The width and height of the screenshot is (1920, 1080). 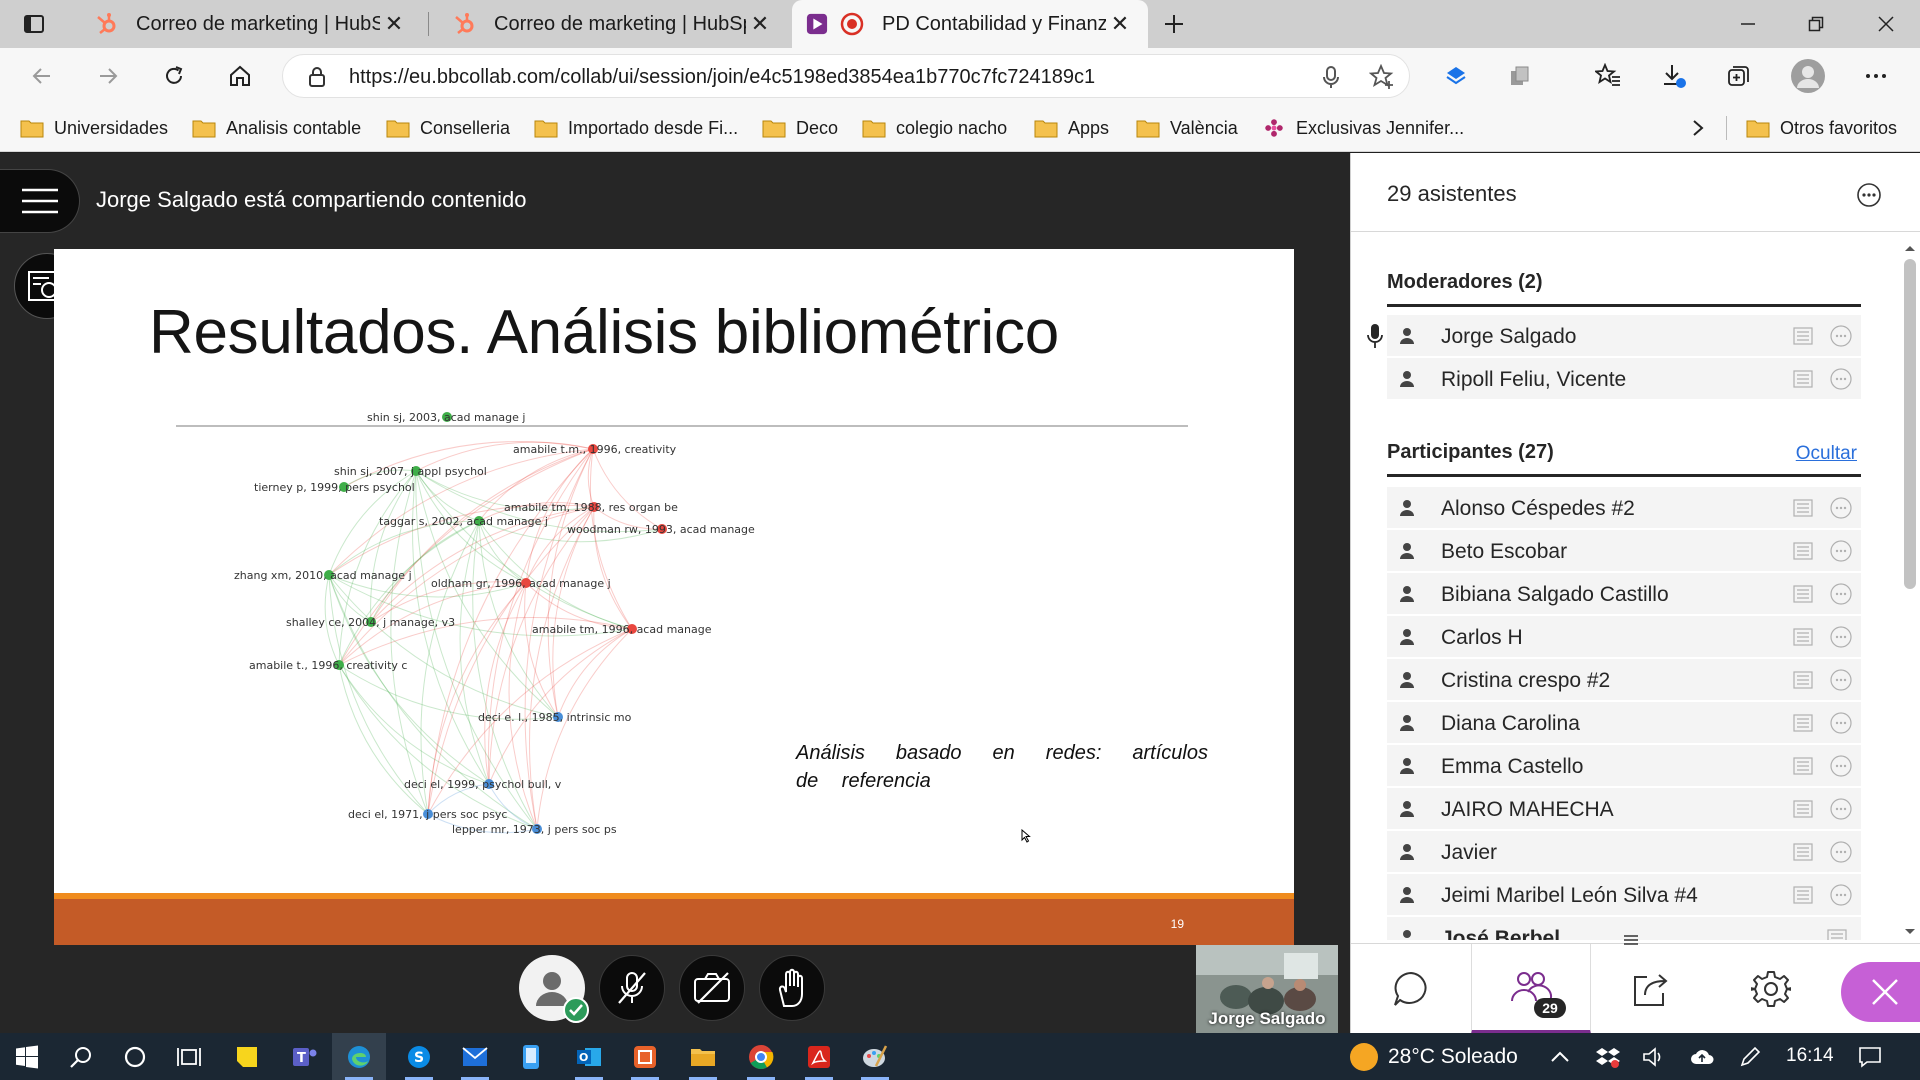 I want to click on taskbar-app-orange, so click(x=645, y=1056).